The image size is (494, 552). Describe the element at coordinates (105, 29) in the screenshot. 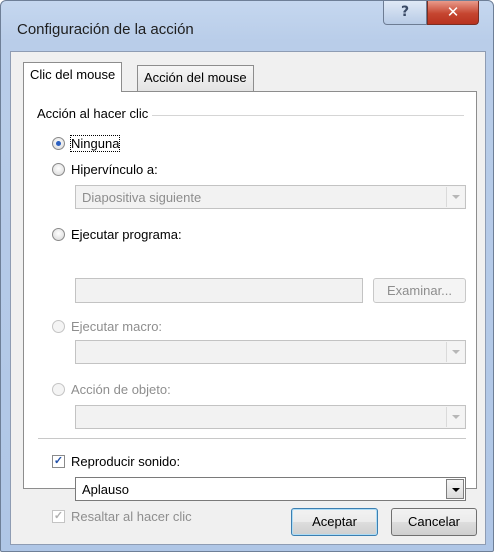

I see `dialog-title: Configuración de la acción` at that location.